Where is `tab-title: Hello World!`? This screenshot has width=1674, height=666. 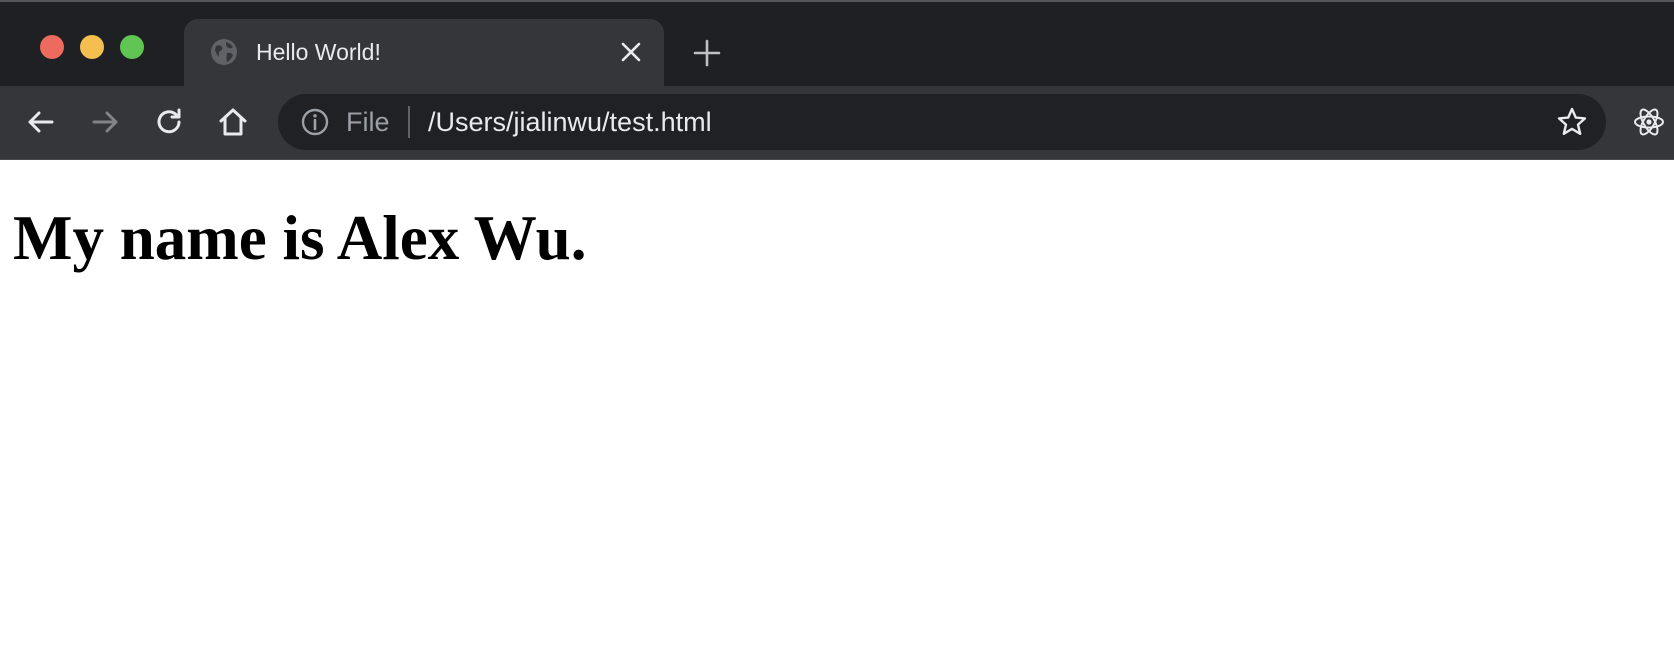
tab-title: Hello World! is located at coordinates (318, 52).